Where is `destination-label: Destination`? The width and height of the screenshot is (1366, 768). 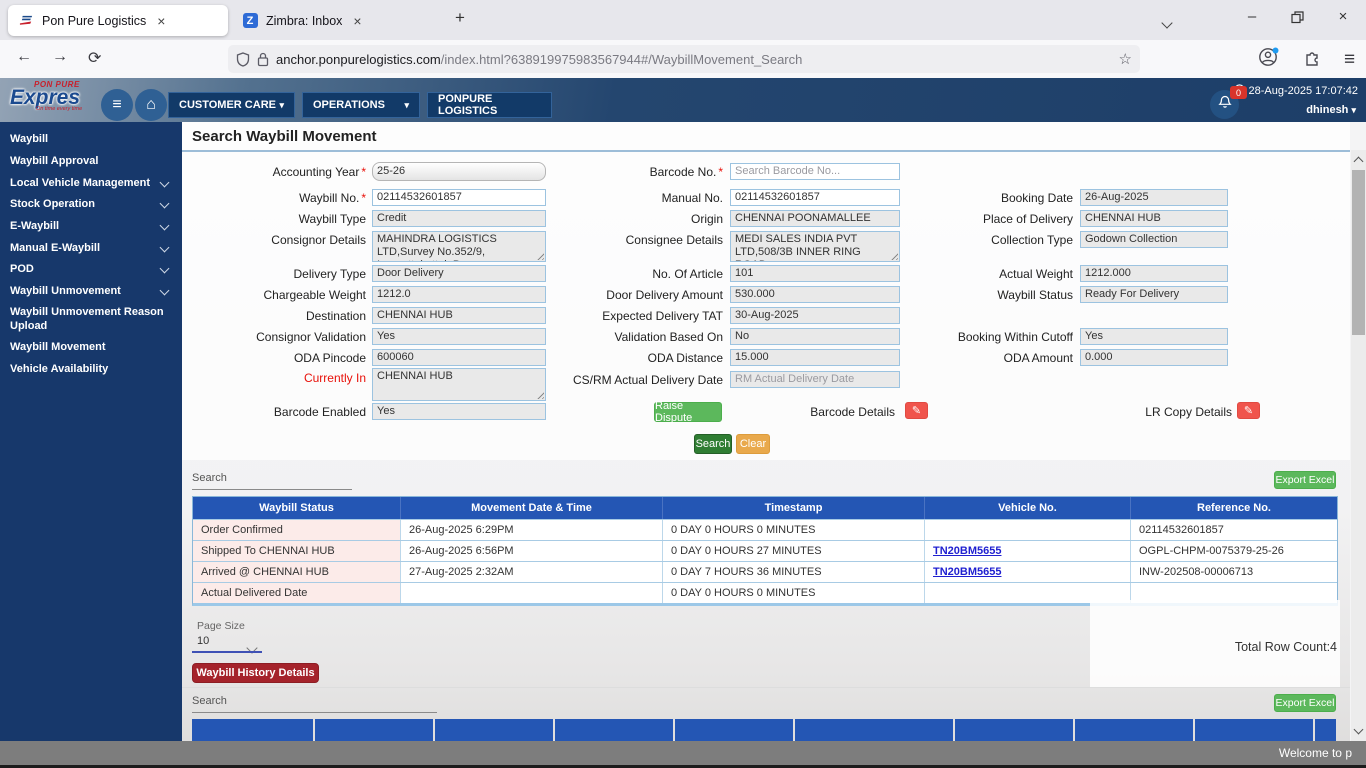 destination-label: Destination is located at coordinates (335, 316).